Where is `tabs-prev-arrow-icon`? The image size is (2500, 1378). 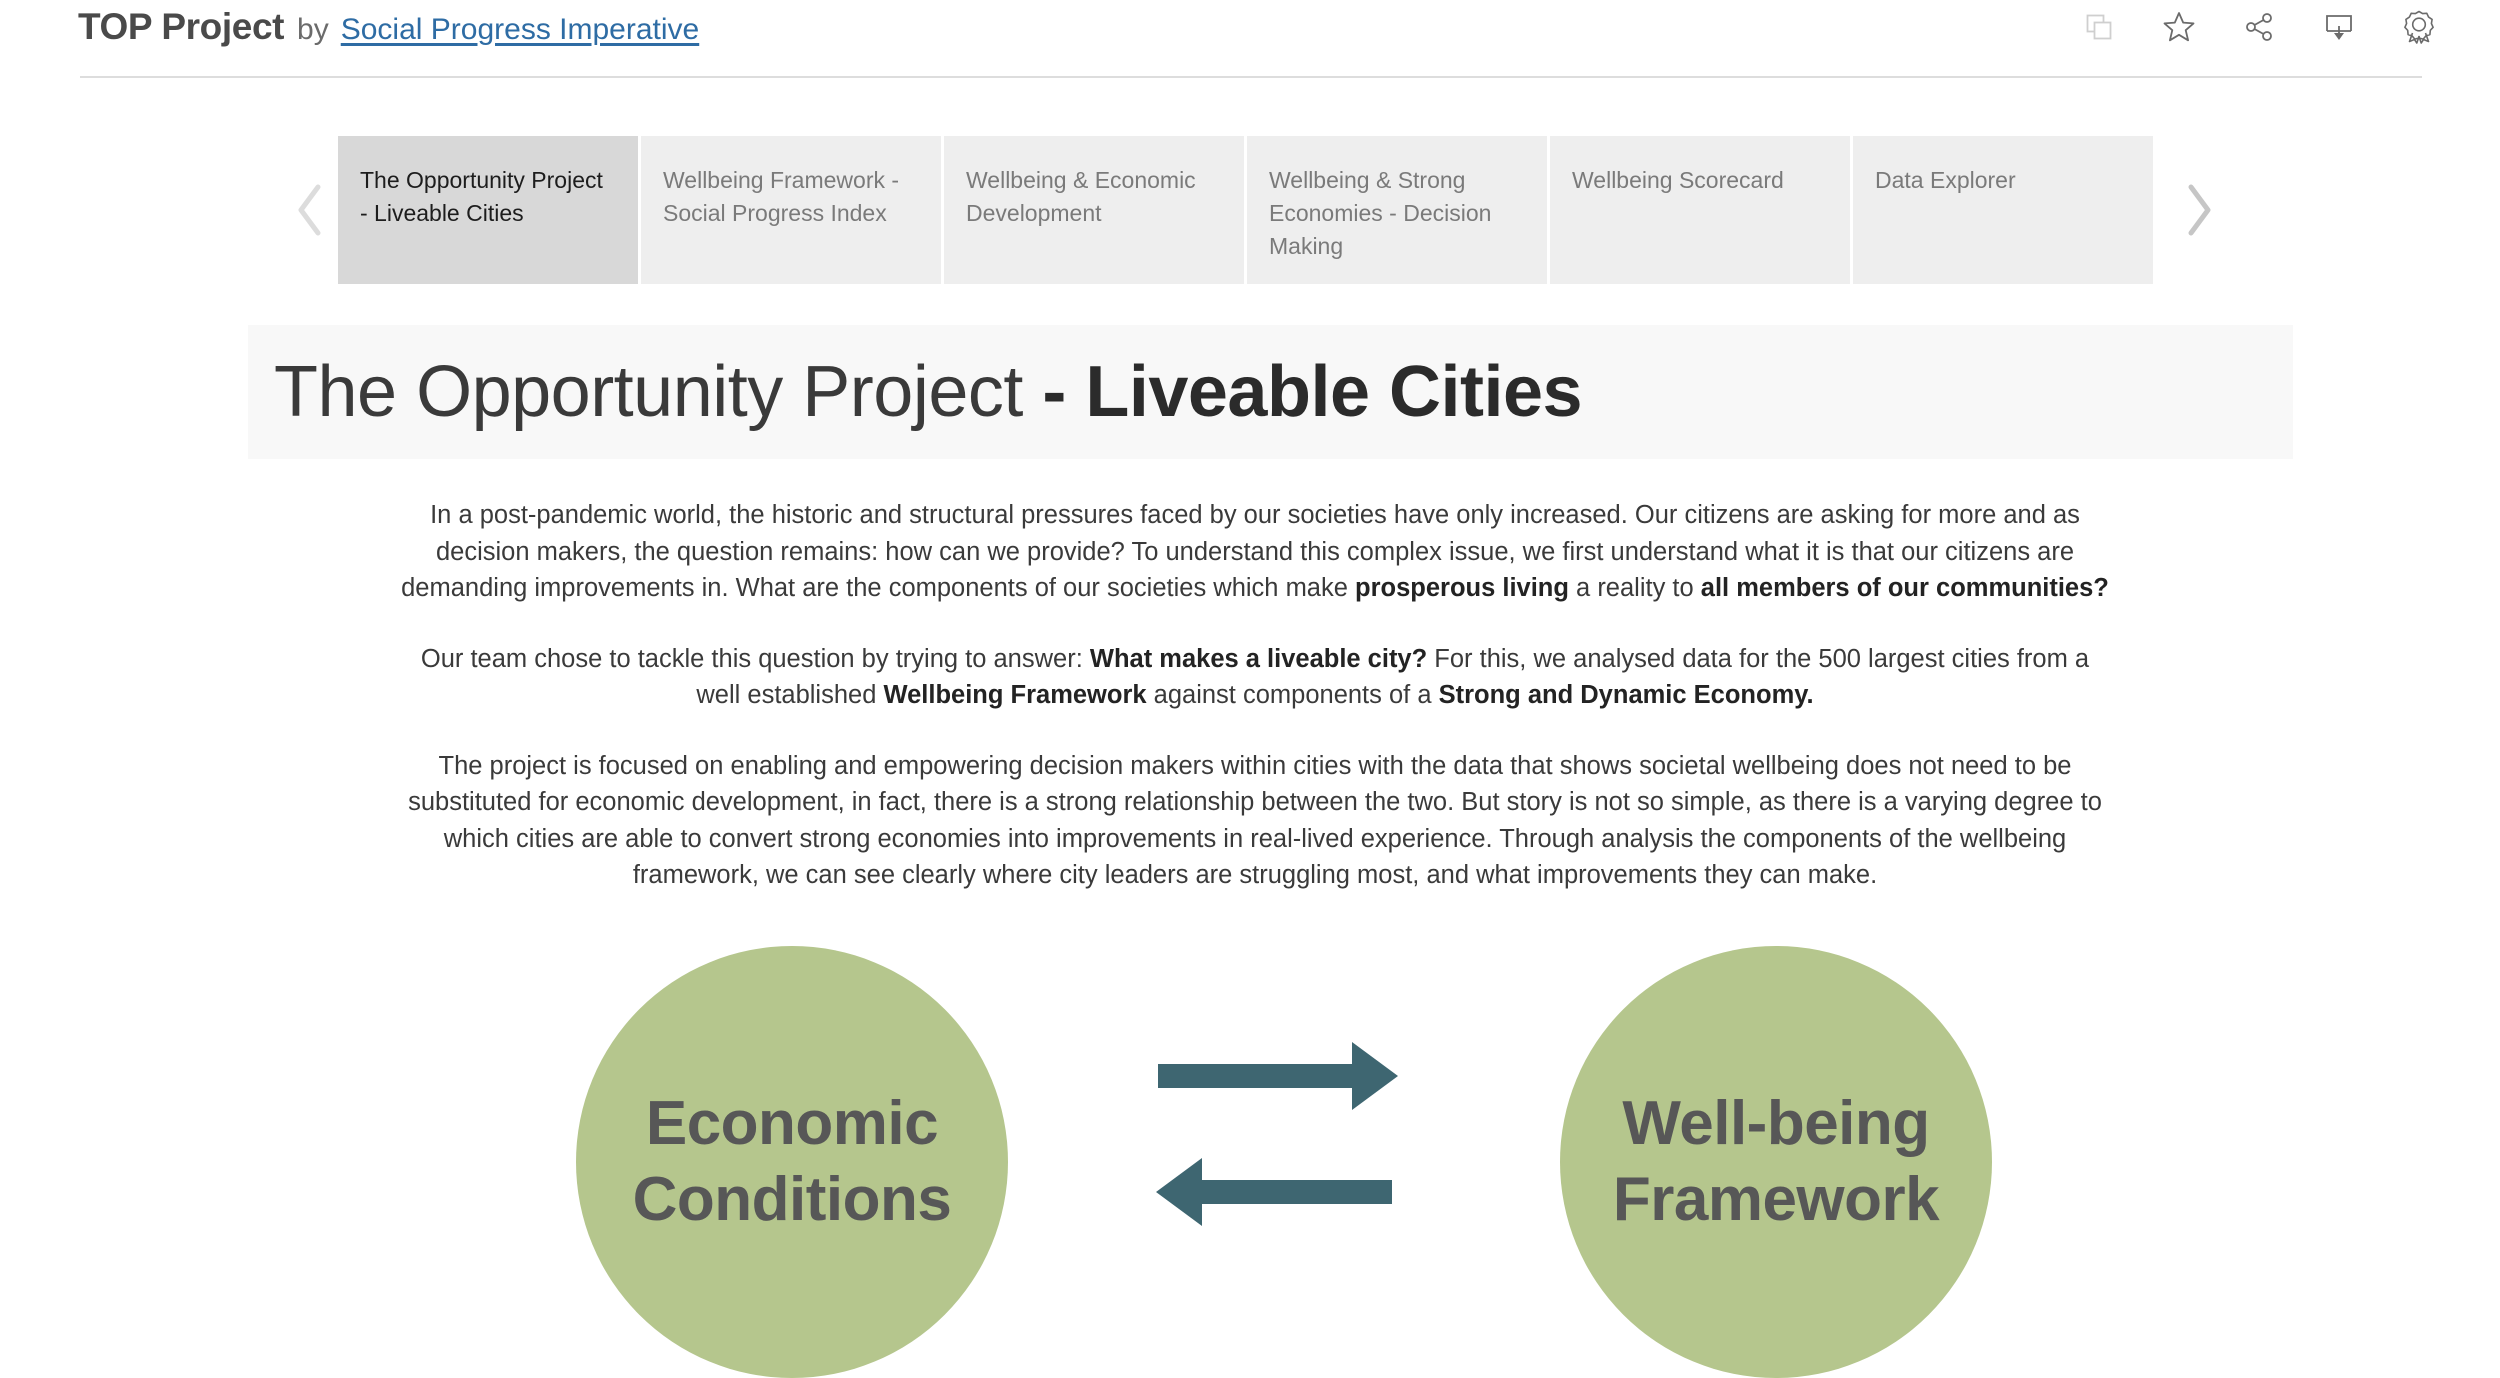
tabs-prev-arrow-icon is located at coordinates (310, 210).